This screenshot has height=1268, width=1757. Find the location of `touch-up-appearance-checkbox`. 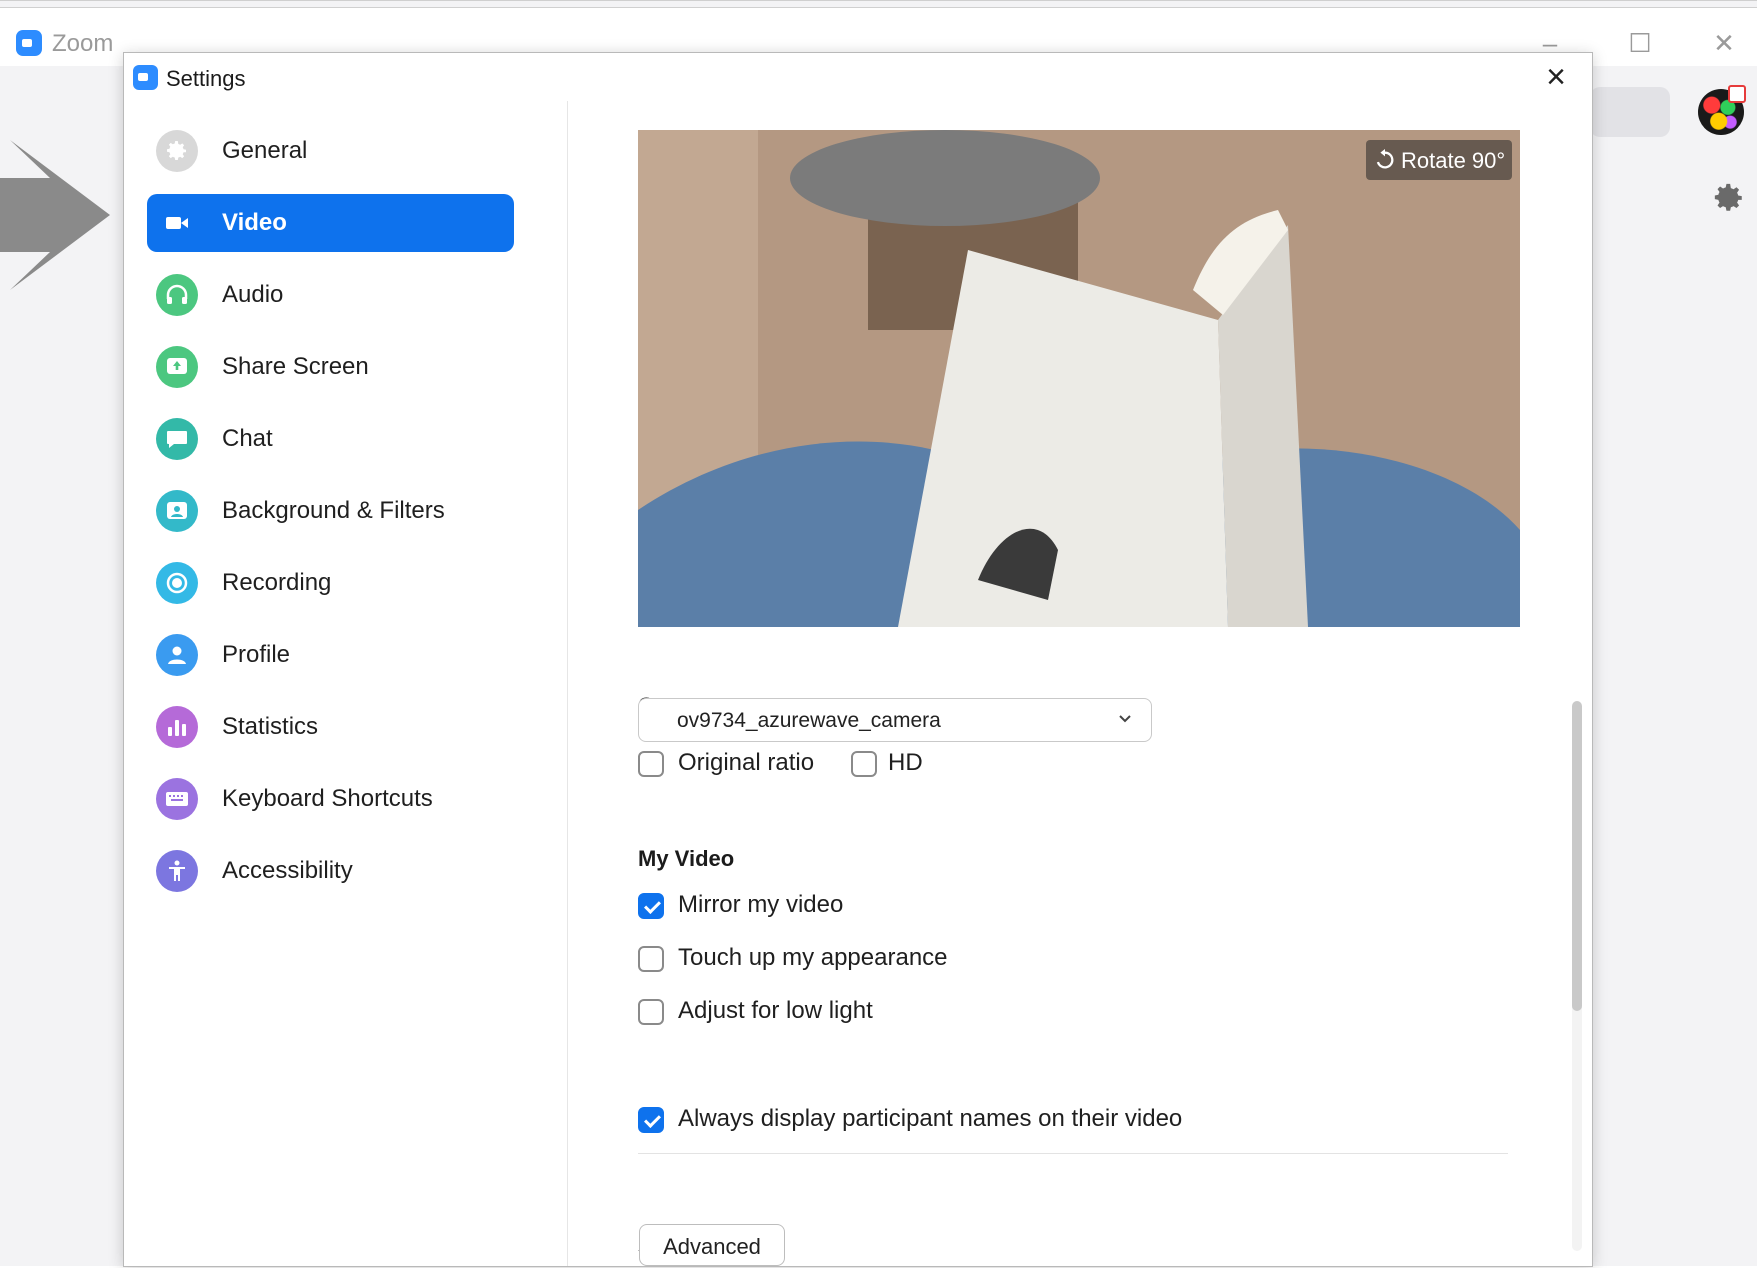

touch-up-appearance-checkbox is located at coordinates (651, 959).